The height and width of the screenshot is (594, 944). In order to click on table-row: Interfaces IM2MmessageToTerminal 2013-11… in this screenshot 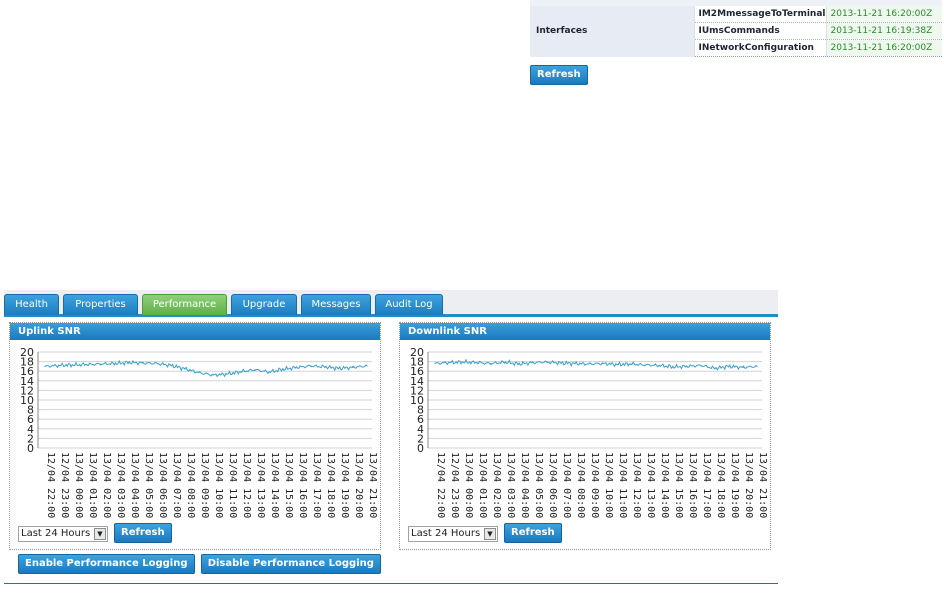, I will do `click(736, 31)`.